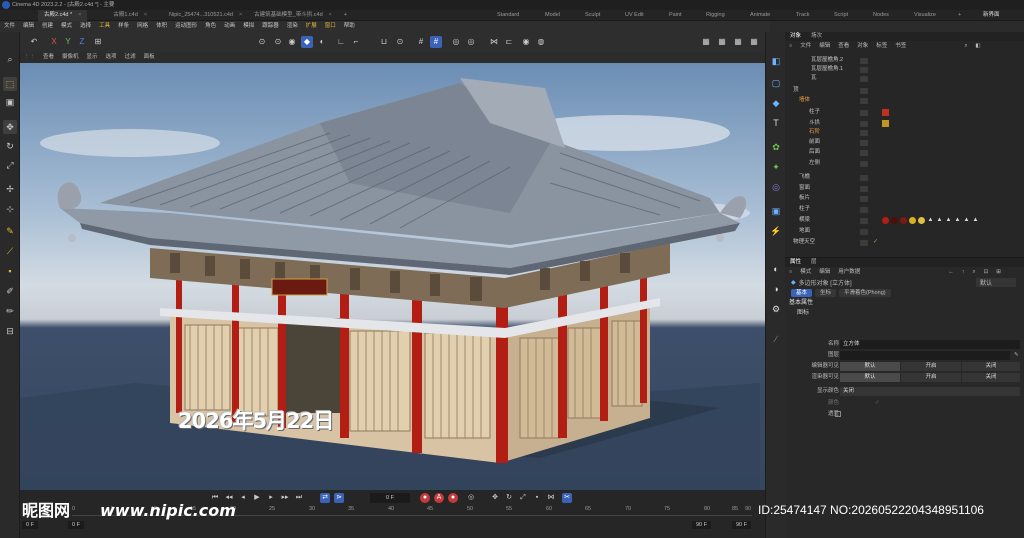 The height and width of the screenshot is (538, 1024). What do you see at coordinates (494, 42) in the screenshot?
I see `symmetry-icon: ⋈` at bounding box center [494, 42].